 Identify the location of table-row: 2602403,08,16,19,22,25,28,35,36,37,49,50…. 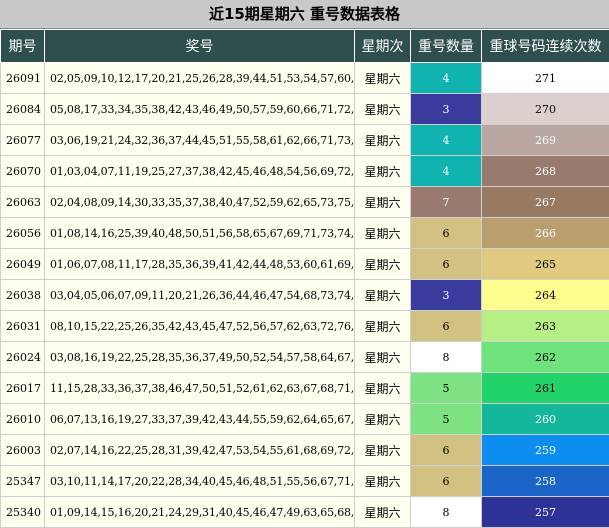
(305, 357).